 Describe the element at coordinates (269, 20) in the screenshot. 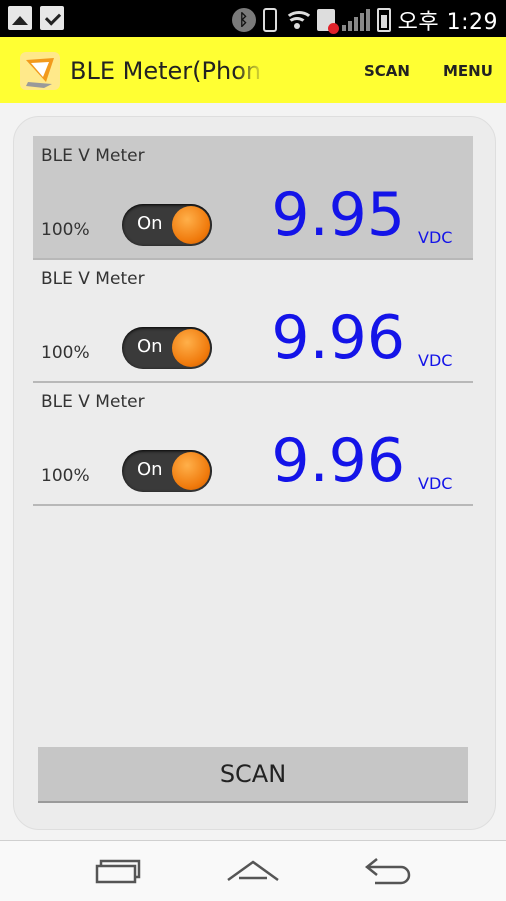

I see `vibrate-icon` at that location.